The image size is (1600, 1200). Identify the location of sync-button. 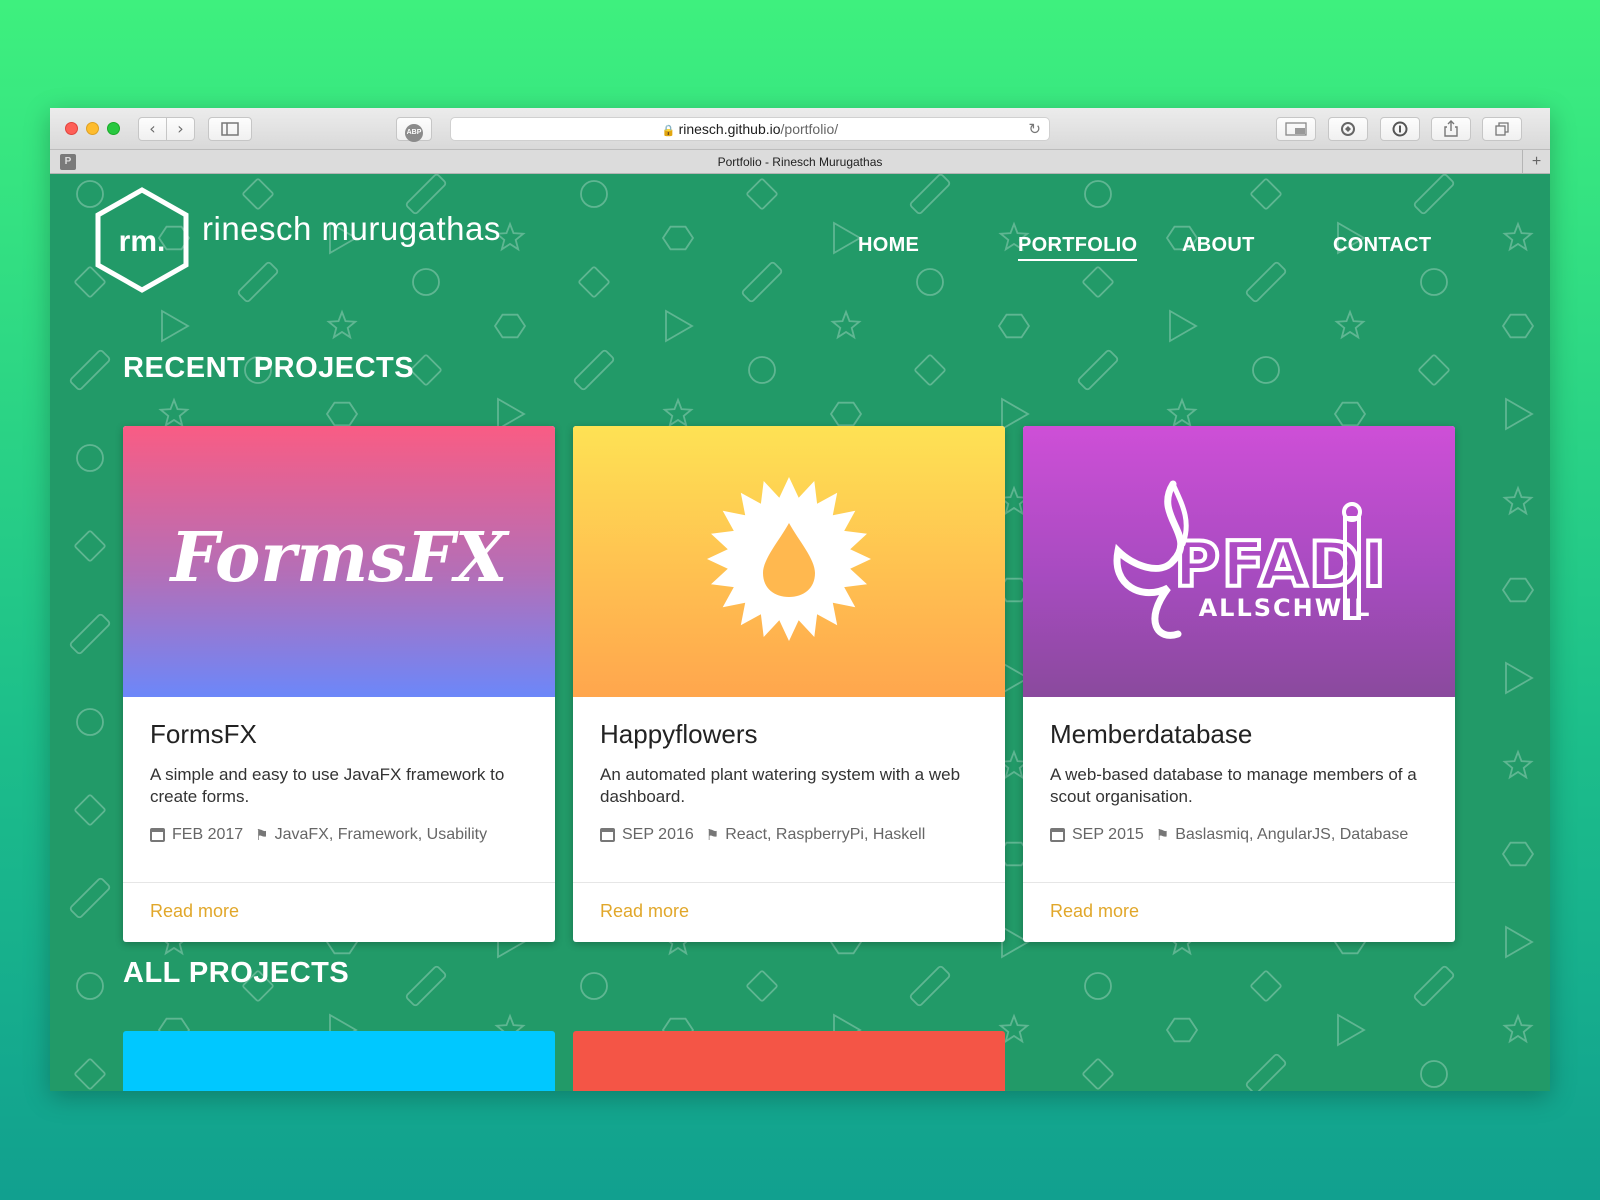
(1348, 129).